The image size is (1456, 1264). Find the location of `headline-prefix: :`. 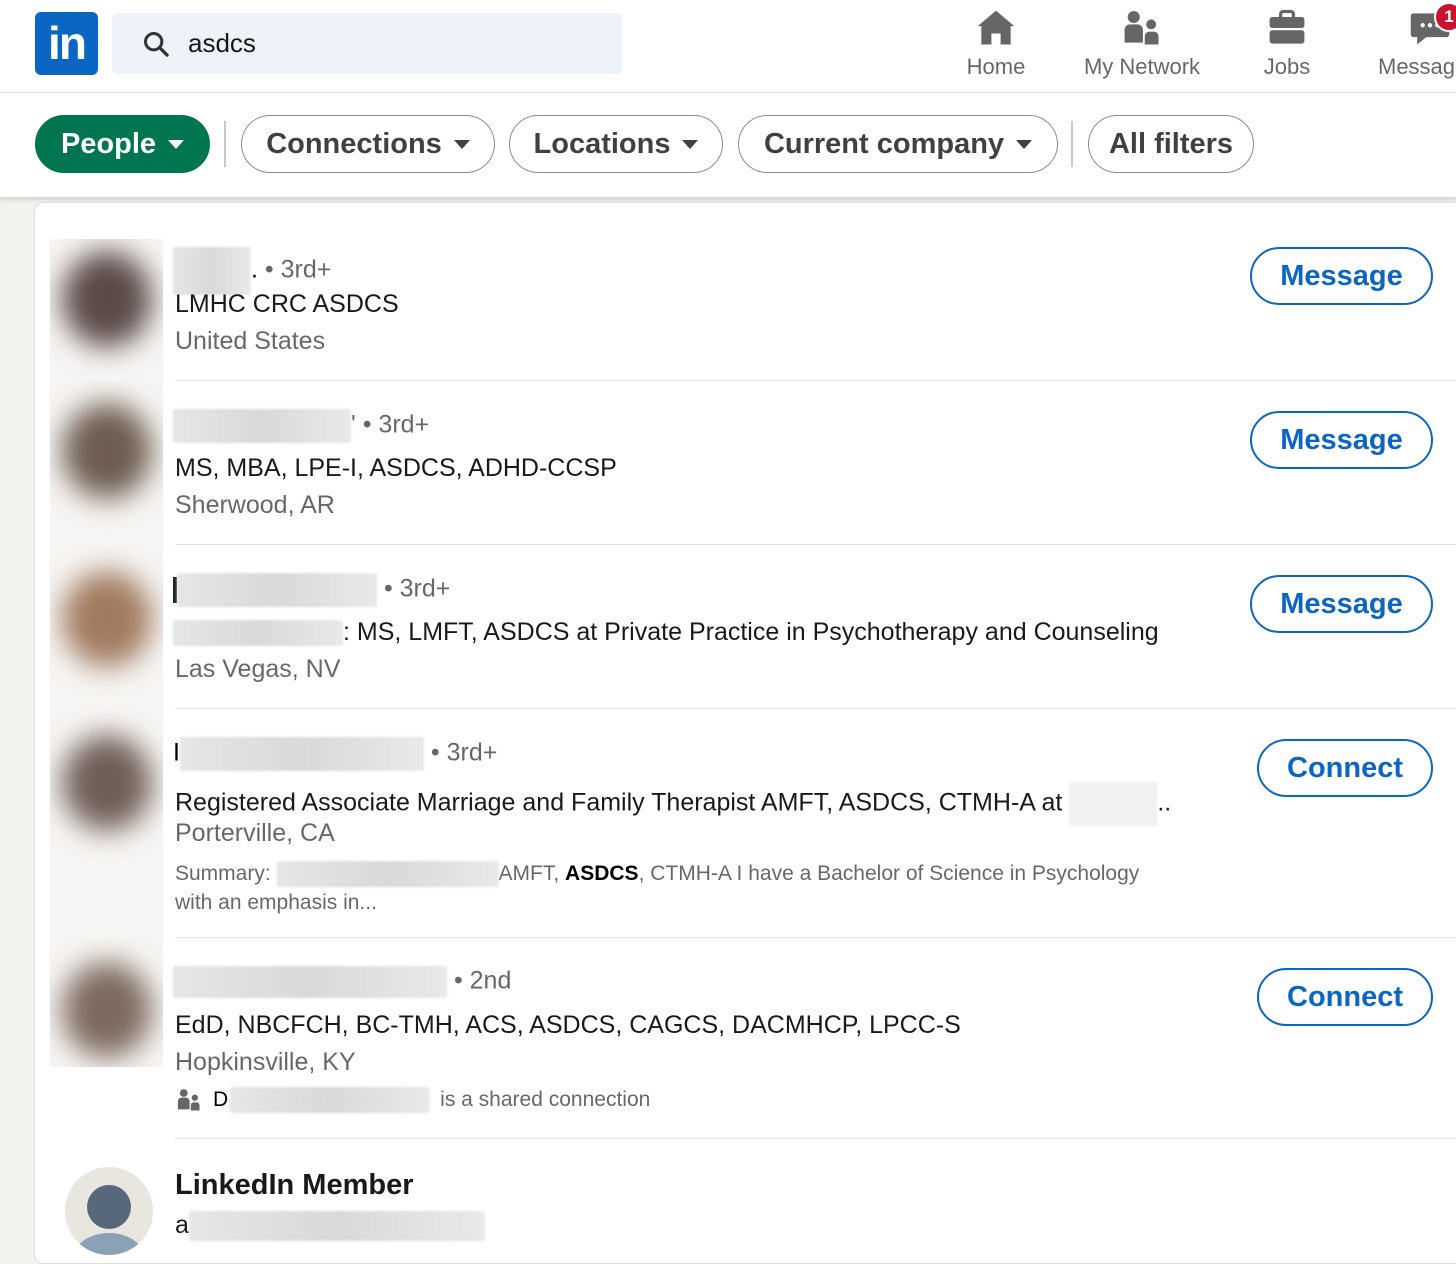

headline-prefix: : is located at coordinates (346, 632).